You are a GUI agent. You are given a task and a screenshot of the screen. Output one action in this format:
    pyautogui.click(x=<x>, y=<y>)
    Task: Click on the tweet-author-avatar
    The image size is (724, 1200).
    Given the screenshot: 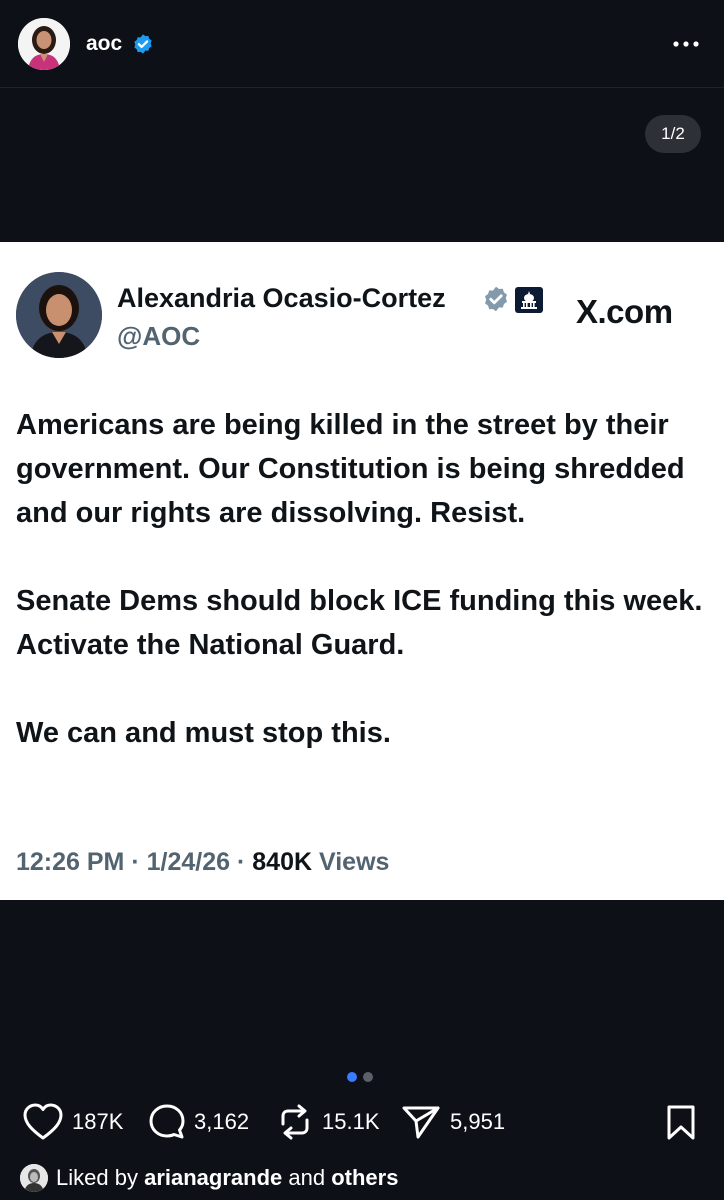 What is the action you would take?
    pyautogui.click(x=59, y=315)
    